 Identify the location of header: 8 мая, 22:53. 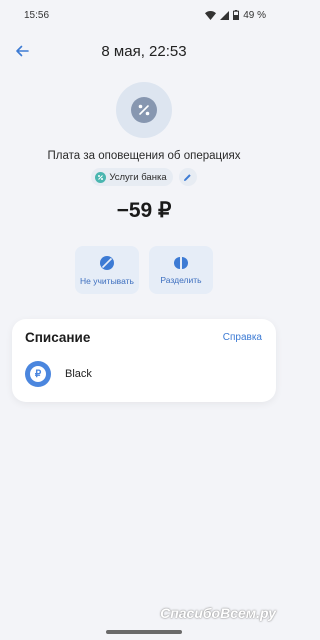
(144, 51).